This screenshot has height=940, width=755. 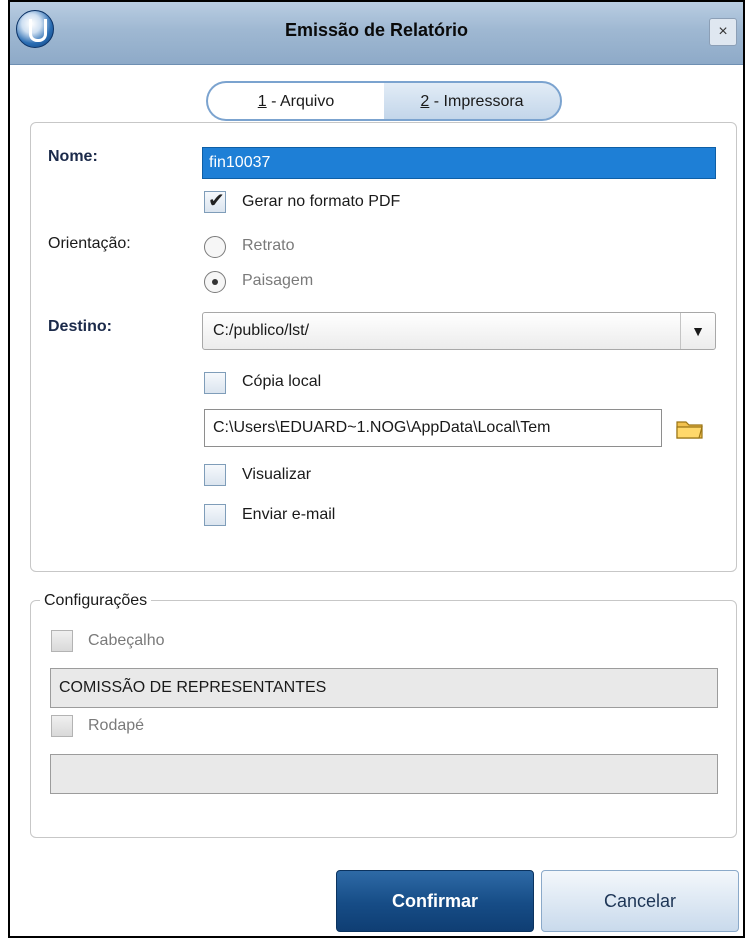 I want to click on radio-selected-dot-icon, so click(x=215, y=282).